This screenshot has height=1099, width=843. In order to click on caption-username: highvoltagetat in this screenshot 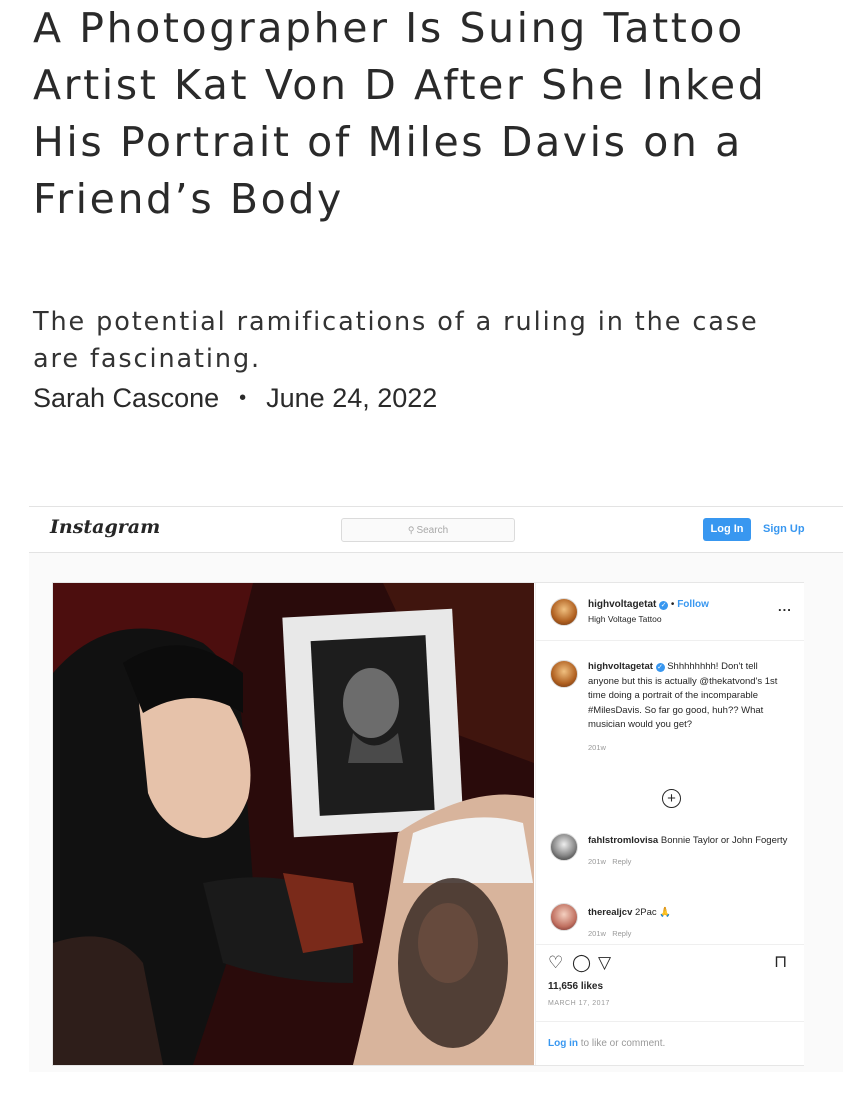, I will do `click(620, 666)`.